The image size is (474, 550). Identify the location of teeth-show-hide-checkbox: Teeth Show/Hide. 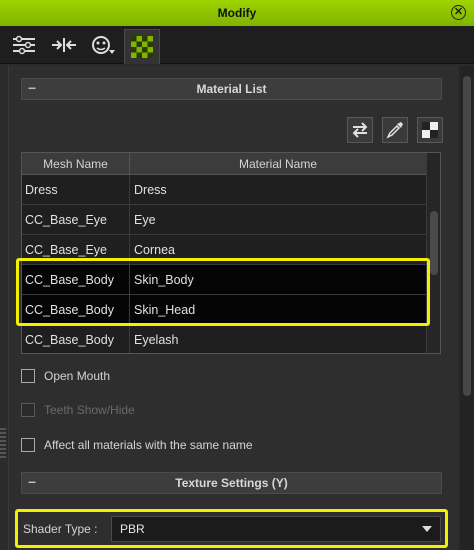
(78, 410).